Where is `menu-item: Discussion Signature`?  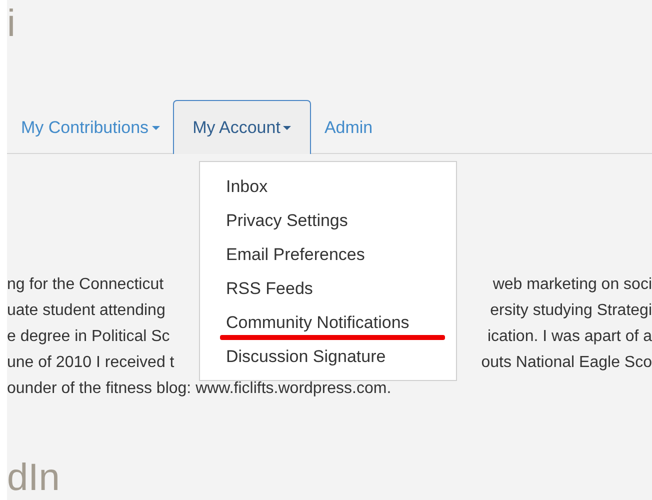
menu-item: Discussion Signature is located at coordinates (306, 357).